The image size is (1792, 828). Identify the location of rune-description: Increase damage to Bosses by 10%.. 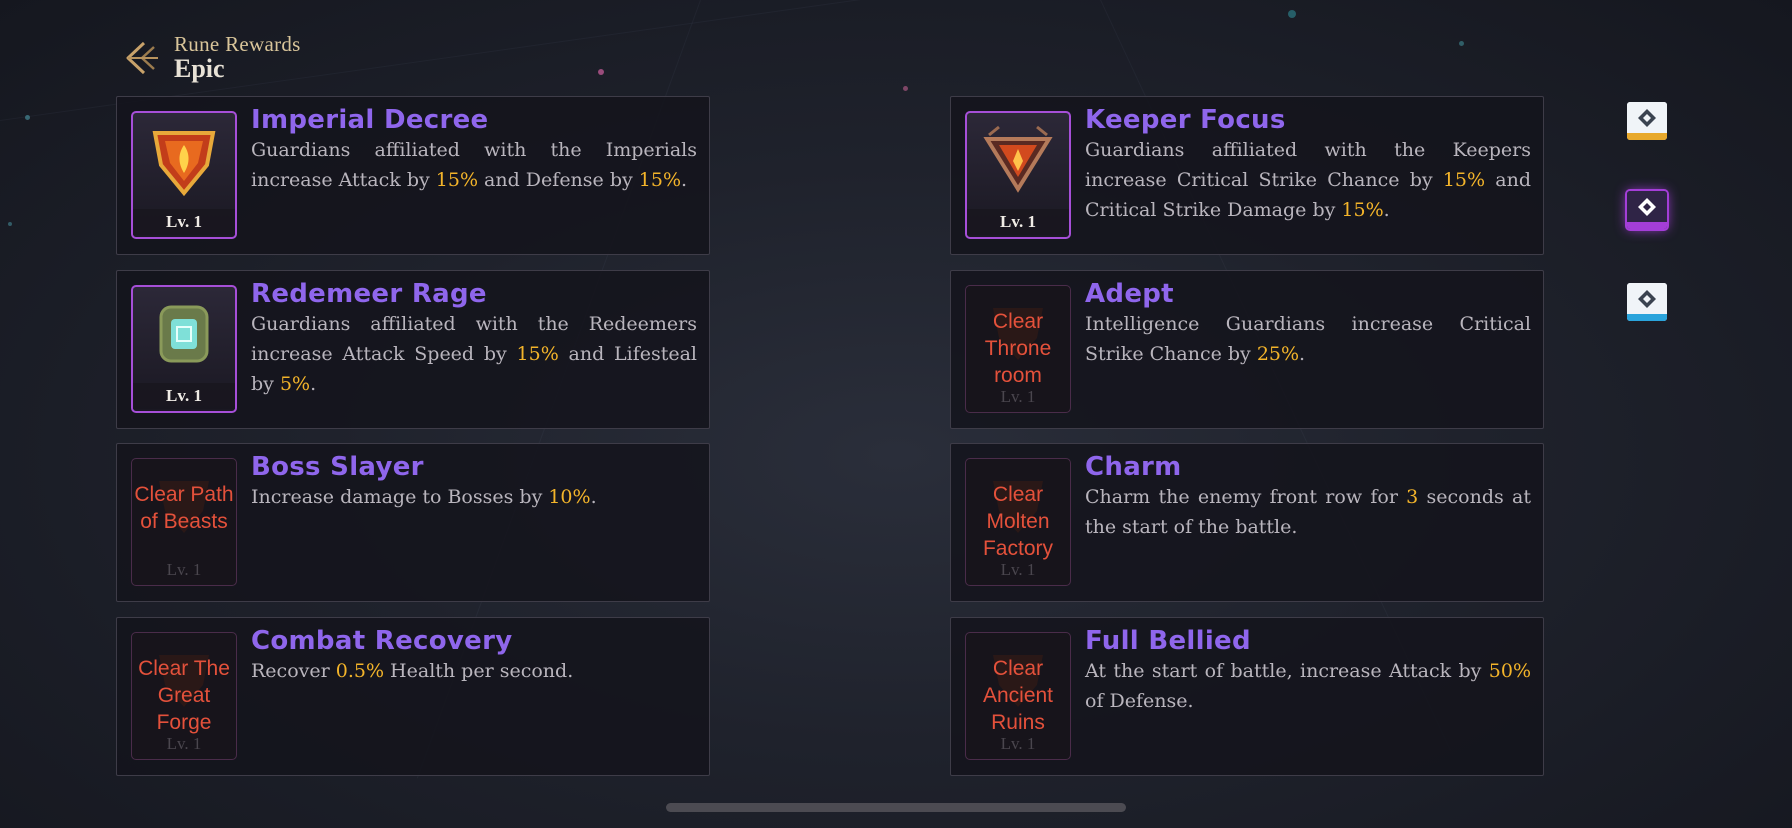
(474, 497).